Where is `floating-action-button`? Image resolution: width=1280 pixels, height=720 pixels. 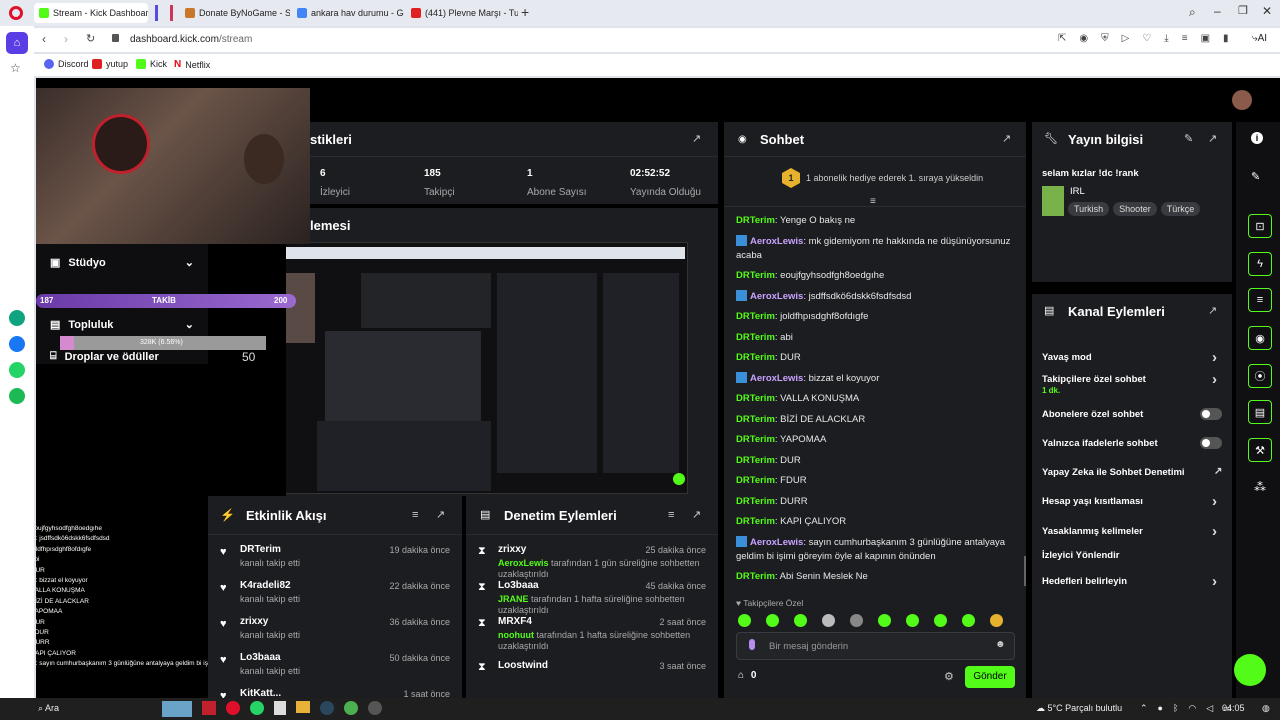 floating-action-button is located at coordinates (1250, 670).